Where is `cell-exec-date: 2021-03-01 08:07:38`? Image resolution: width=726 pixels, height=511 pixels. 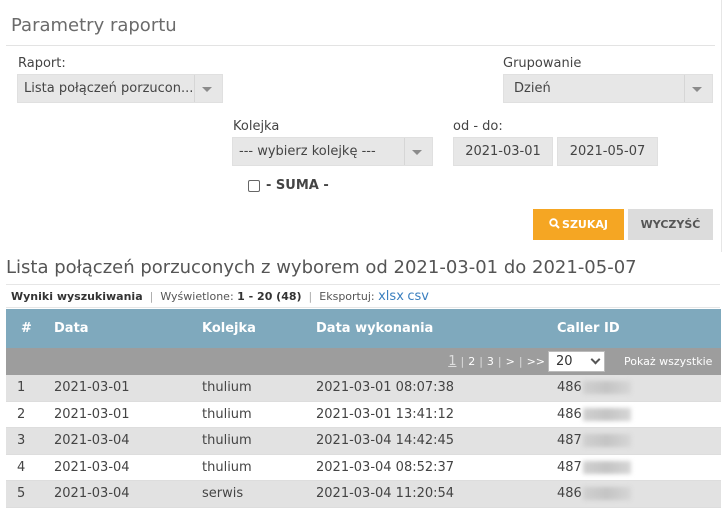 cell-exec-date: 2021-03-01 08:07:38 is located at coordinates (385, 387).